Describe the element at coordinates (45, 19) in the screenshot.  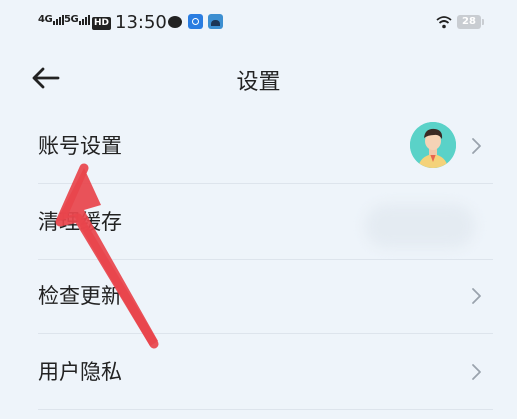
I see `network-4g-label: 4G` at that location.